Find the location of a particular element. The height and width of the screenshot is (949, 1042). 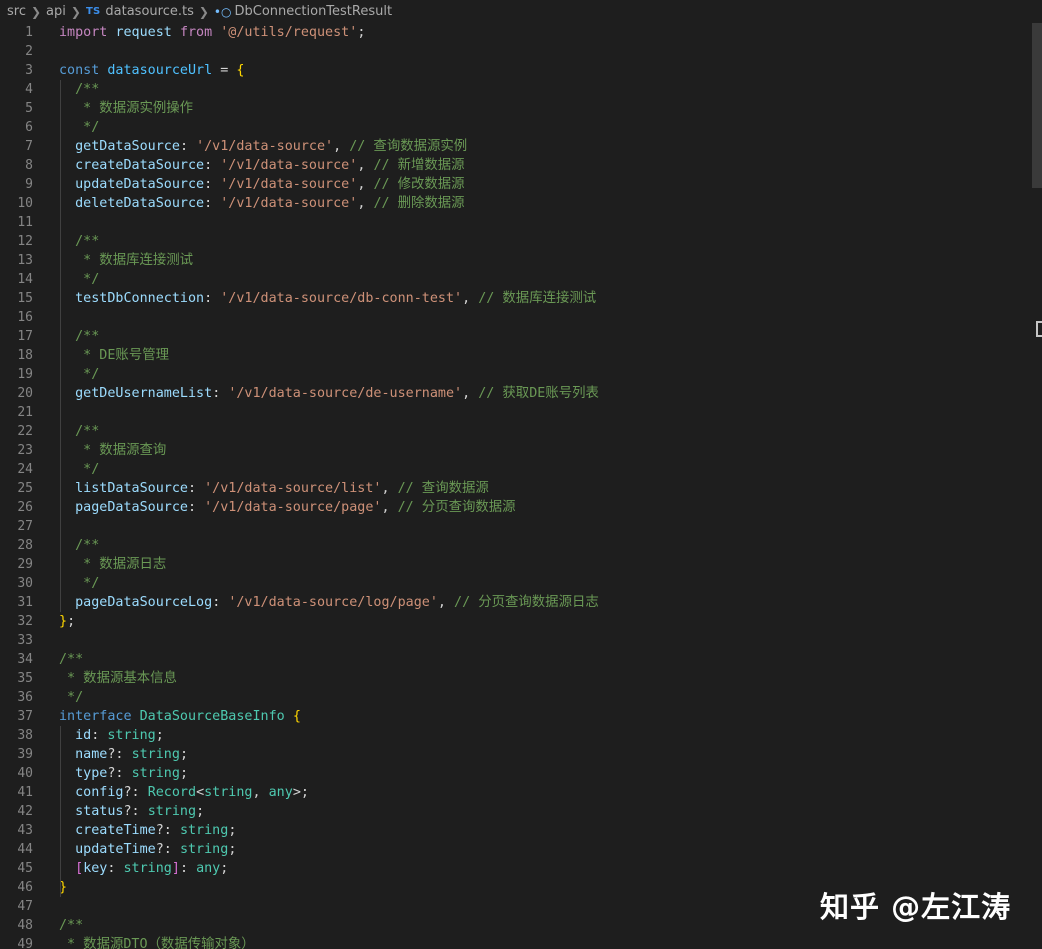

code-line: 6 */ is located at coordinates (515, 127).